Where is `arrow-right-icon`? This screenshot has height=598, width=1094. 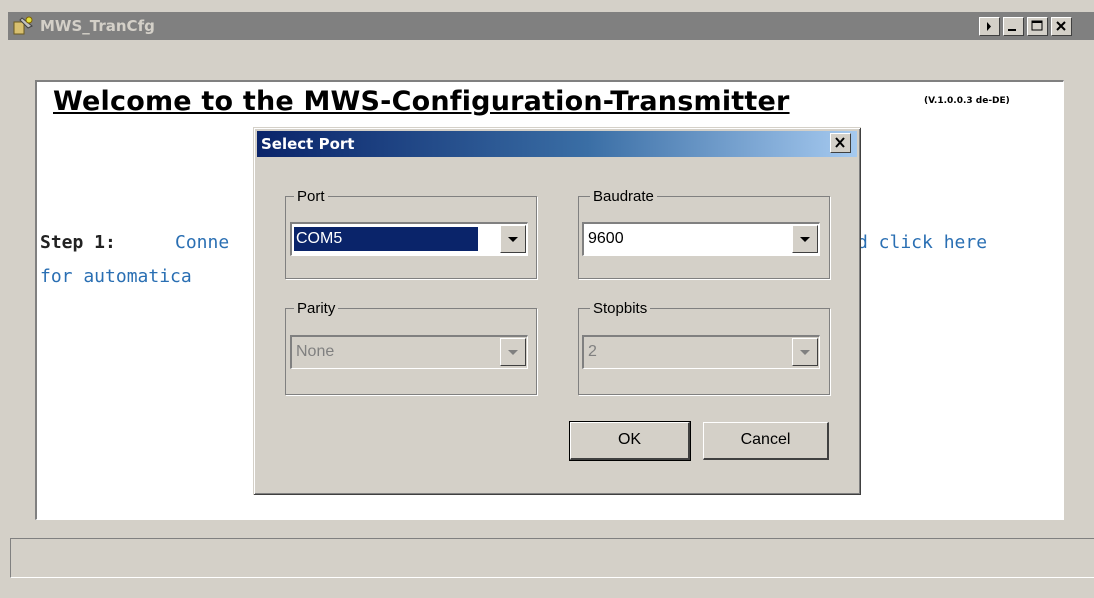 arrow-right-icon is located at coordinates (989, 26).